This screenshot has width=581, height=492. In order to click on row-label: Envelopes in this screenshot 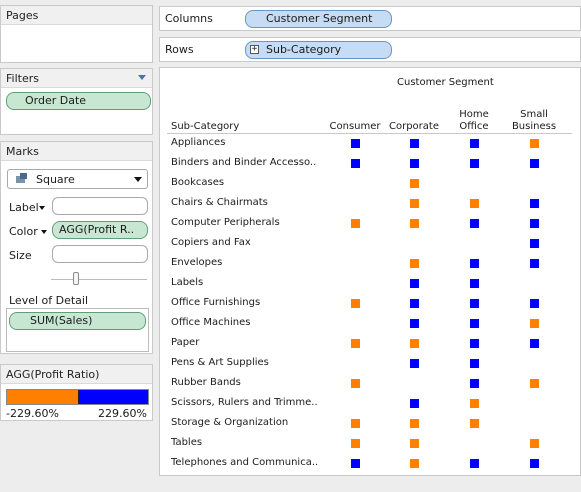, I will do `click(196, 262)`.